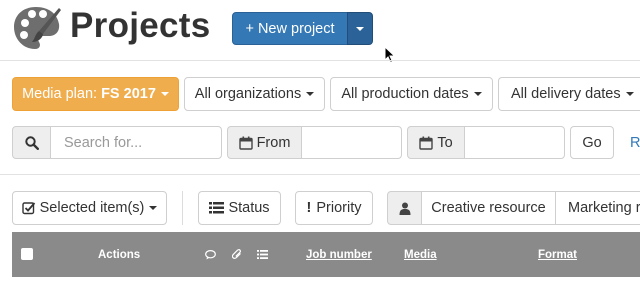  Describe the element at coordinates (320, 174) in the screenshot. I see `filters-divider` at that location.